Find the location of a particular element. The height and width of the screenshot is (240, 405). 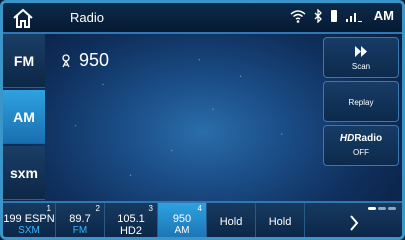

bluetooth-icon is located at coordinates (318, 15).